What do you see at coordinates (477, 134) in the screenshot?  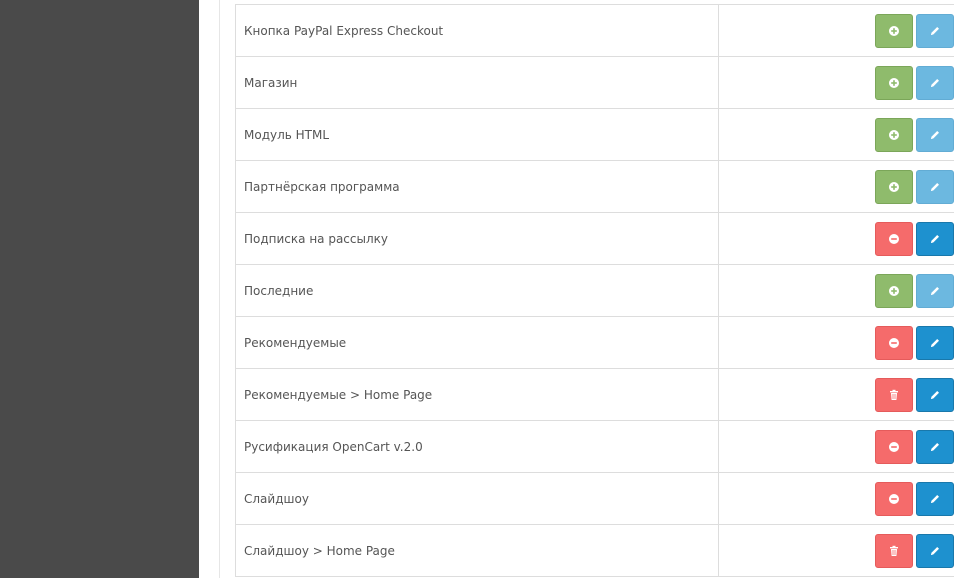 I see `extension-name: Модуль HTML` at bounding box center [477, 134].